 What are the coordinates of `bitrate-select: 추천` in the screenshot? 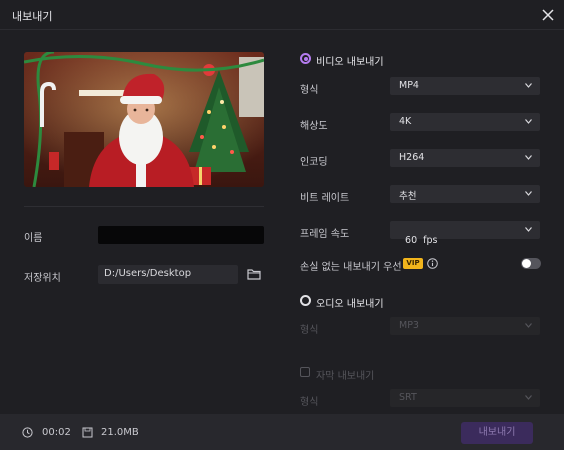 It's located at (465, 194).